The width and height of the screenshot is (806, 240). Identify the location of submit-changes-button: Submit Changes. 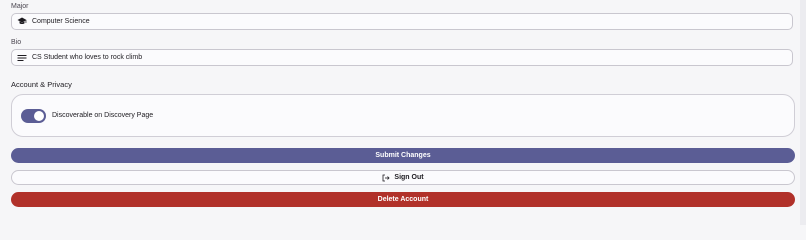
(403, 155).